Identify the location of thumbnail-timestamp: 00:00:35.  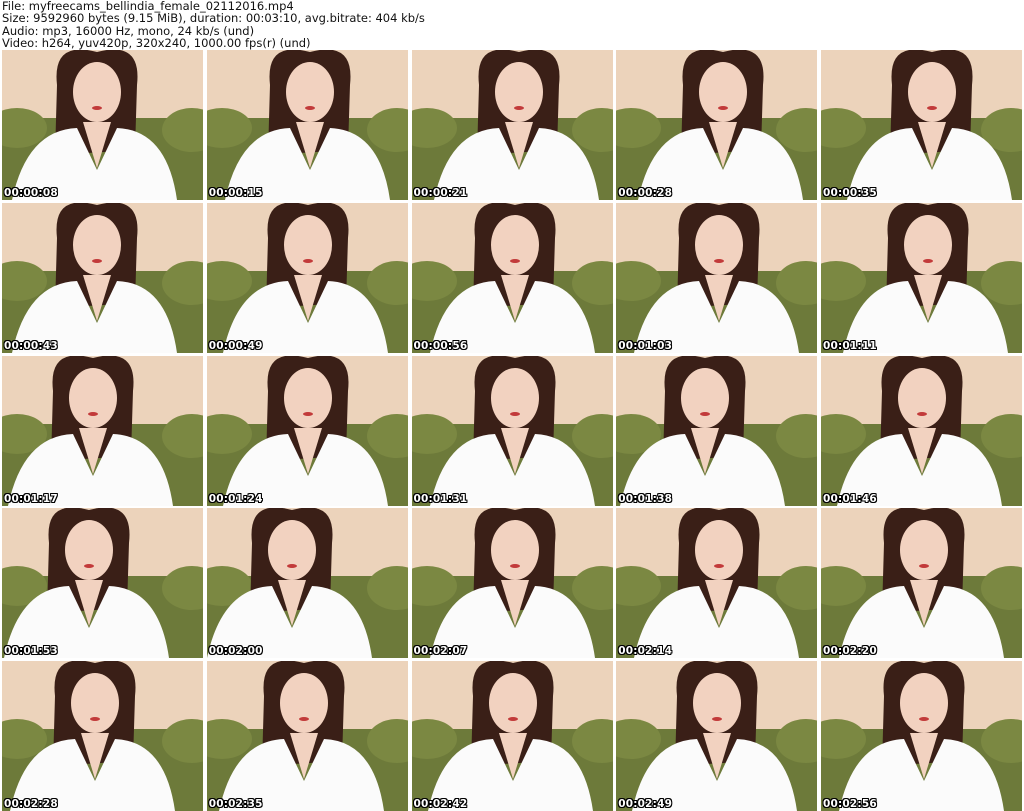
(850, 193).